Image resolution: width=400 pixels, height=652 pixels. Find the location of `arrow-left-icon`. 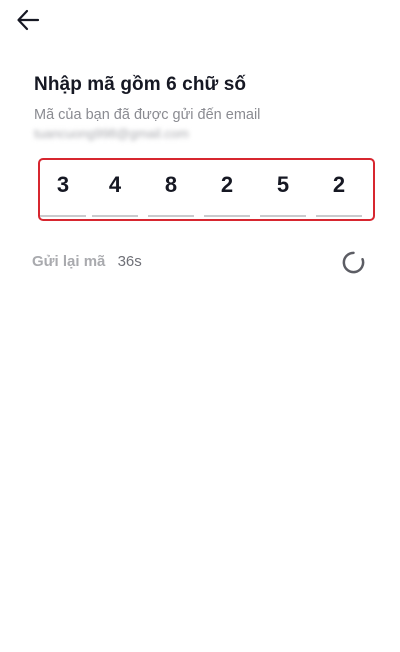

arrow-left-icon is located at coordinates (28, 20).